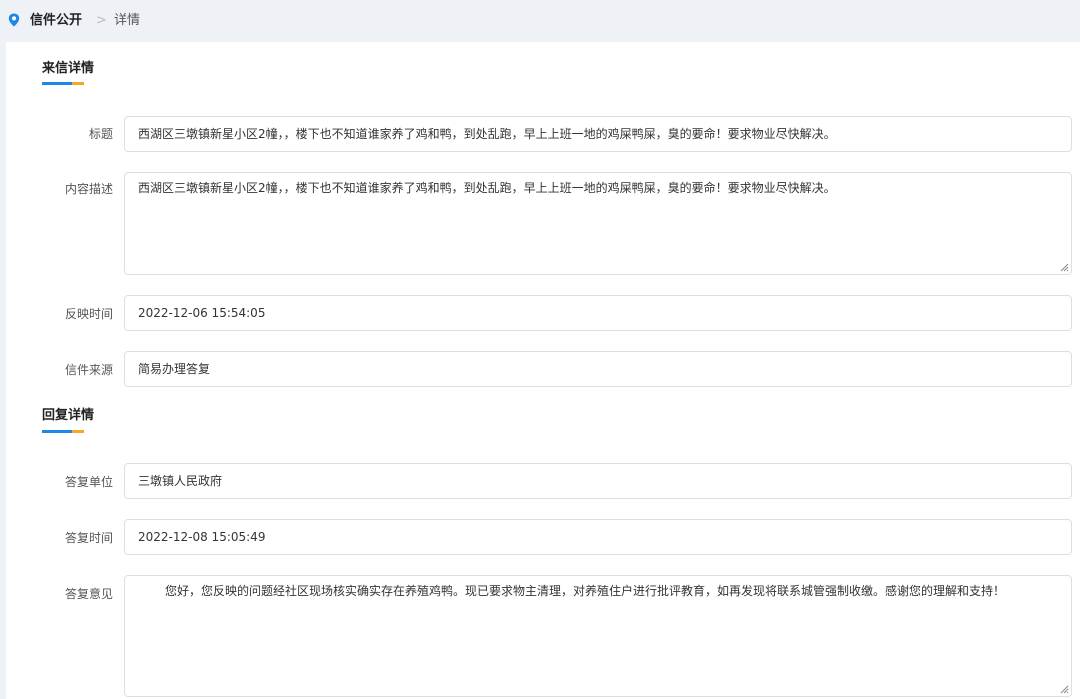 This screenshot has width=1080, height=699. Describe the element at coordinates (598, 313) in the screenshot. I see `report-time-field: 2022-12-06 15:54:05` at that location.